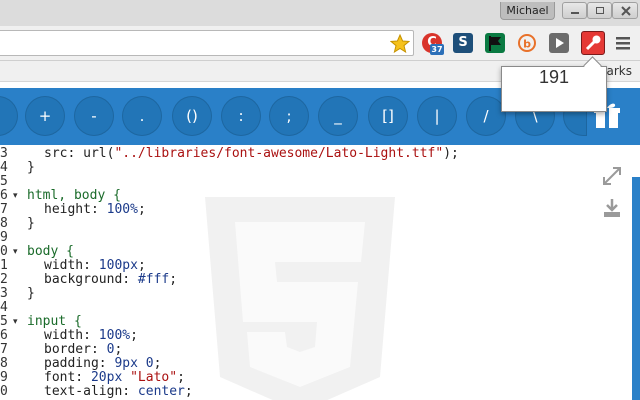 The height and width of the screenshot is (400, 640). I want to click on code-line-selector: input {, so click(54, 321).